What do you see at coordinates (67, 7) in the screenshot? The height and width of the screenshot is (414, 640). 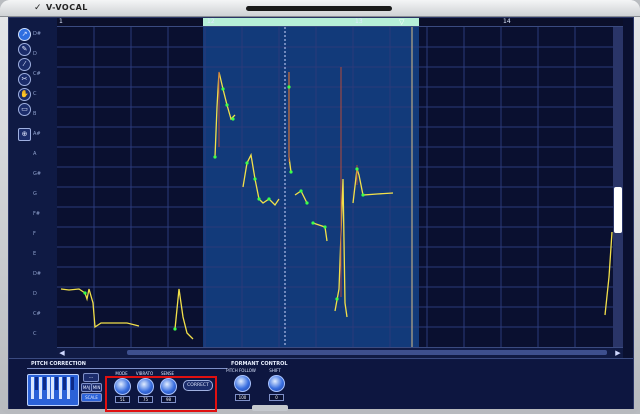 I see `window-title: V-VOCAL` at bounding box center [67, 7].